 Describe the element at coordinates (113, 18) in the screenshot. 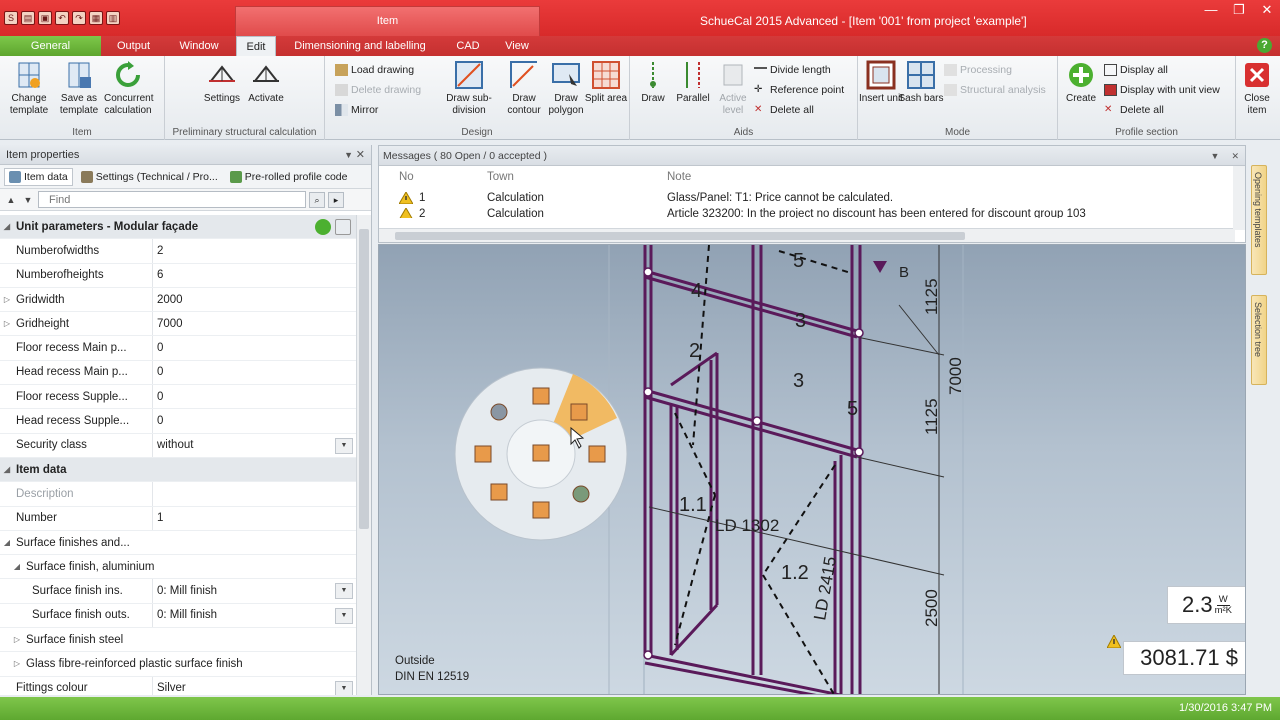

I see `grid-icon: ▥` at that location.